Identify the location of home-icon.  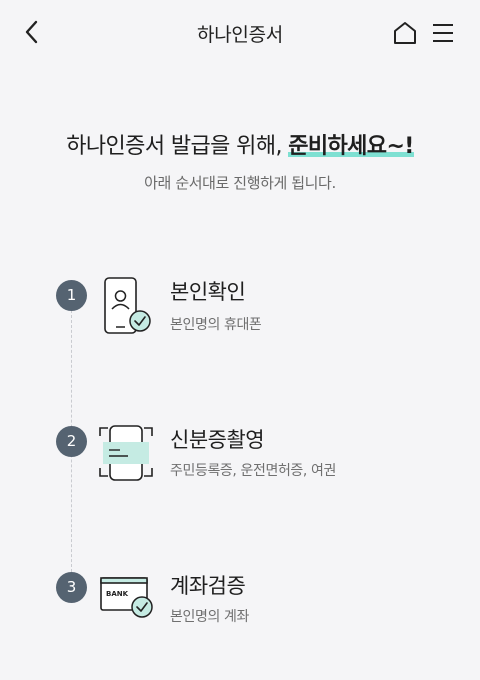
(405, 33).